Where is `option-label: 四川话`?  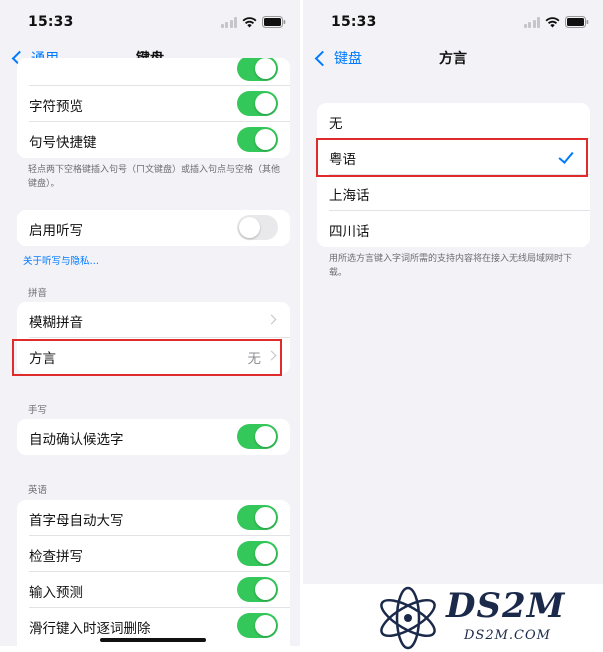 option-label: 四川话 is located at coordinates (349, 232).